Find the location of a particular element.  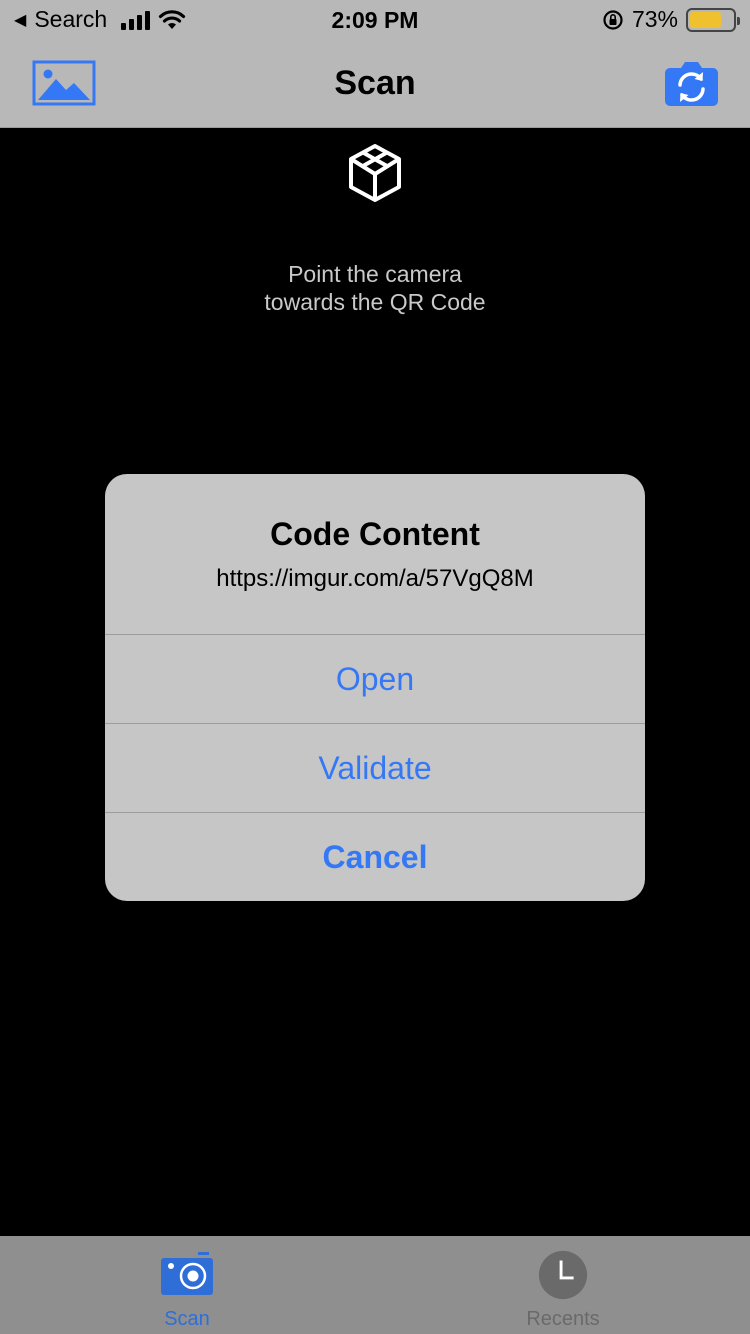

battery-level is located at coordinates (705, 19).